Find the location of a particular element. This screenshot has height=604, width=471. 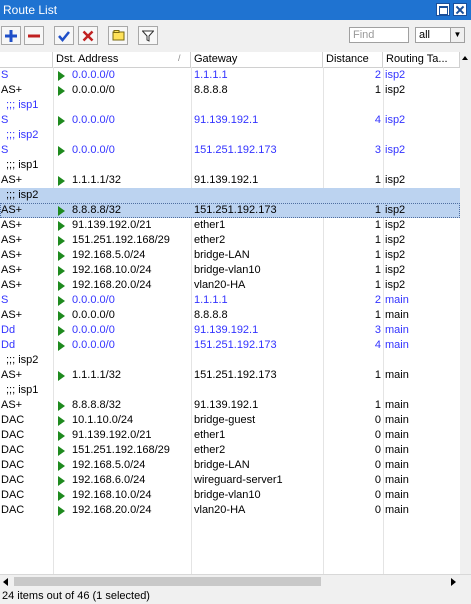

table-row: S 0.0.0.0/0 151.251.192.173 3 isp2 is located at coordinates (230, 150).